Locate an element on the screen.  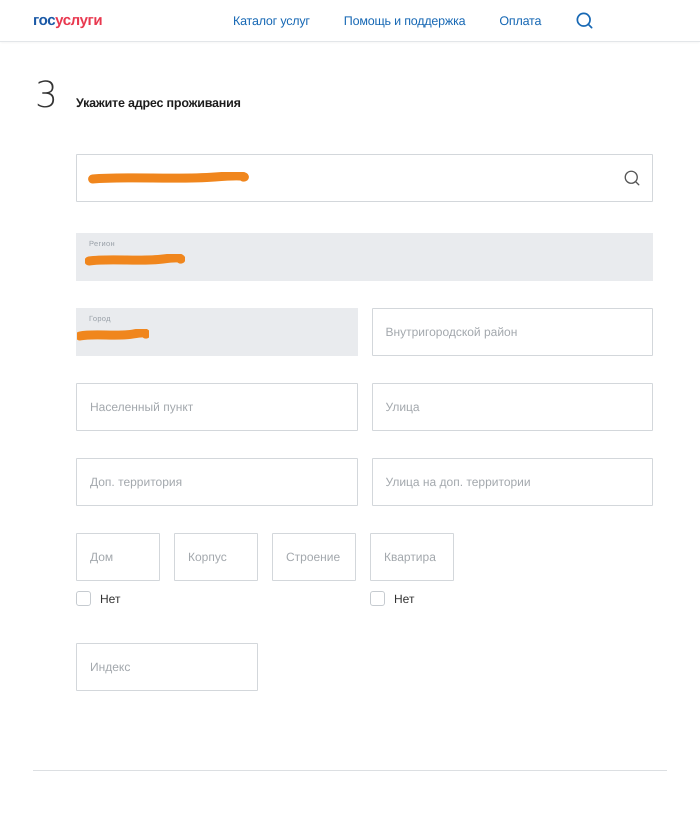
text-field: Улица на доп. территории is located at coordinates (512, 482).